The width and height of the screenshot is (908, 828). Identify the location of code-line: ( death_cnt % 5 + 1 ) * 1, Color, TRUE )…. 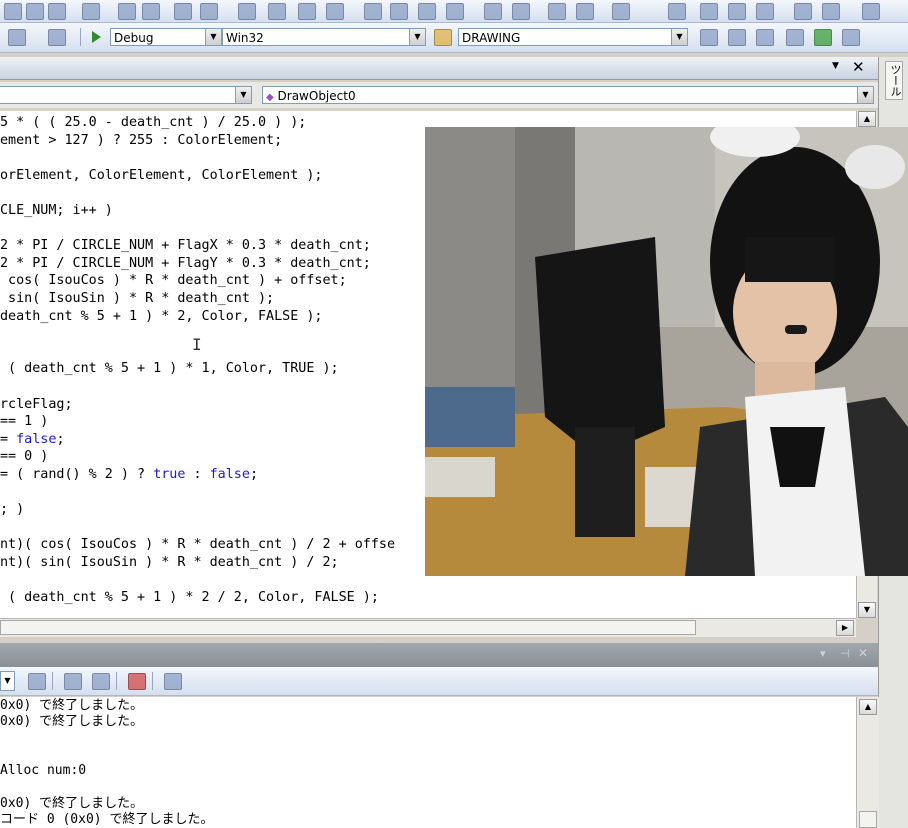
(169, 369).